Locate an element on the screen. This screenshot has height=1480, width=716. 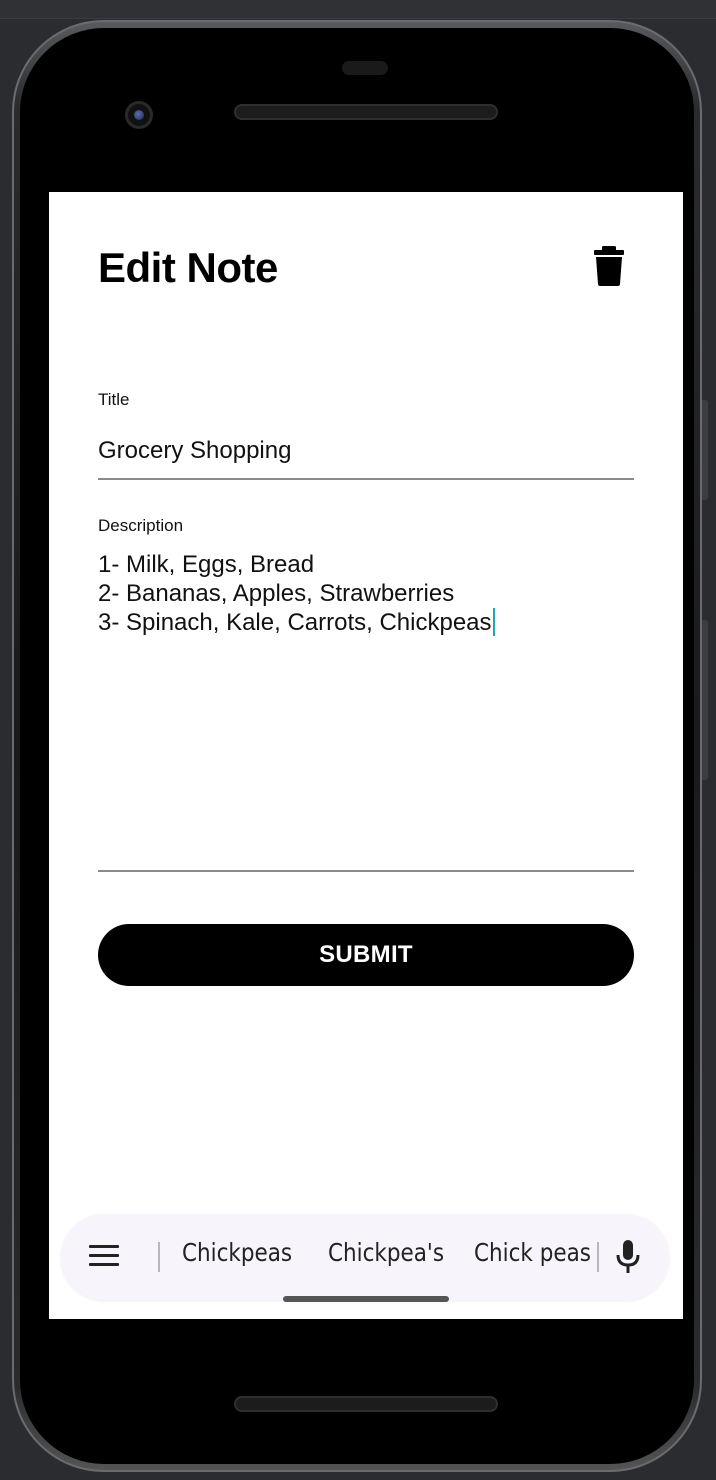
emulator-toolbar is located at coordinates (358, 9).